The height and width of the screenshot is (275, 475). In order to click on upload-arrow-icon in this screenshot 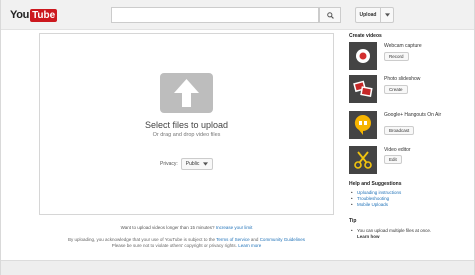, I will do `click(186, 93)`.